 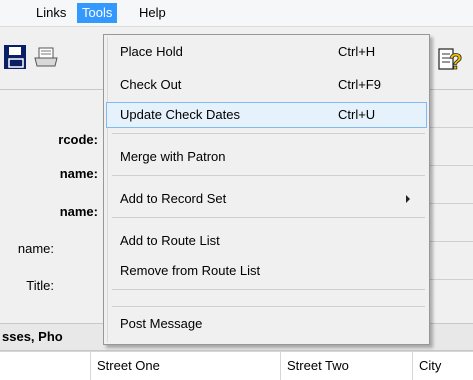 What do you see at coordinates (266, 115) in the screenshot?
I see `menu-item-update-check-dates: Update Check Dates Ctrl+U` at bounding box center [266, 115].